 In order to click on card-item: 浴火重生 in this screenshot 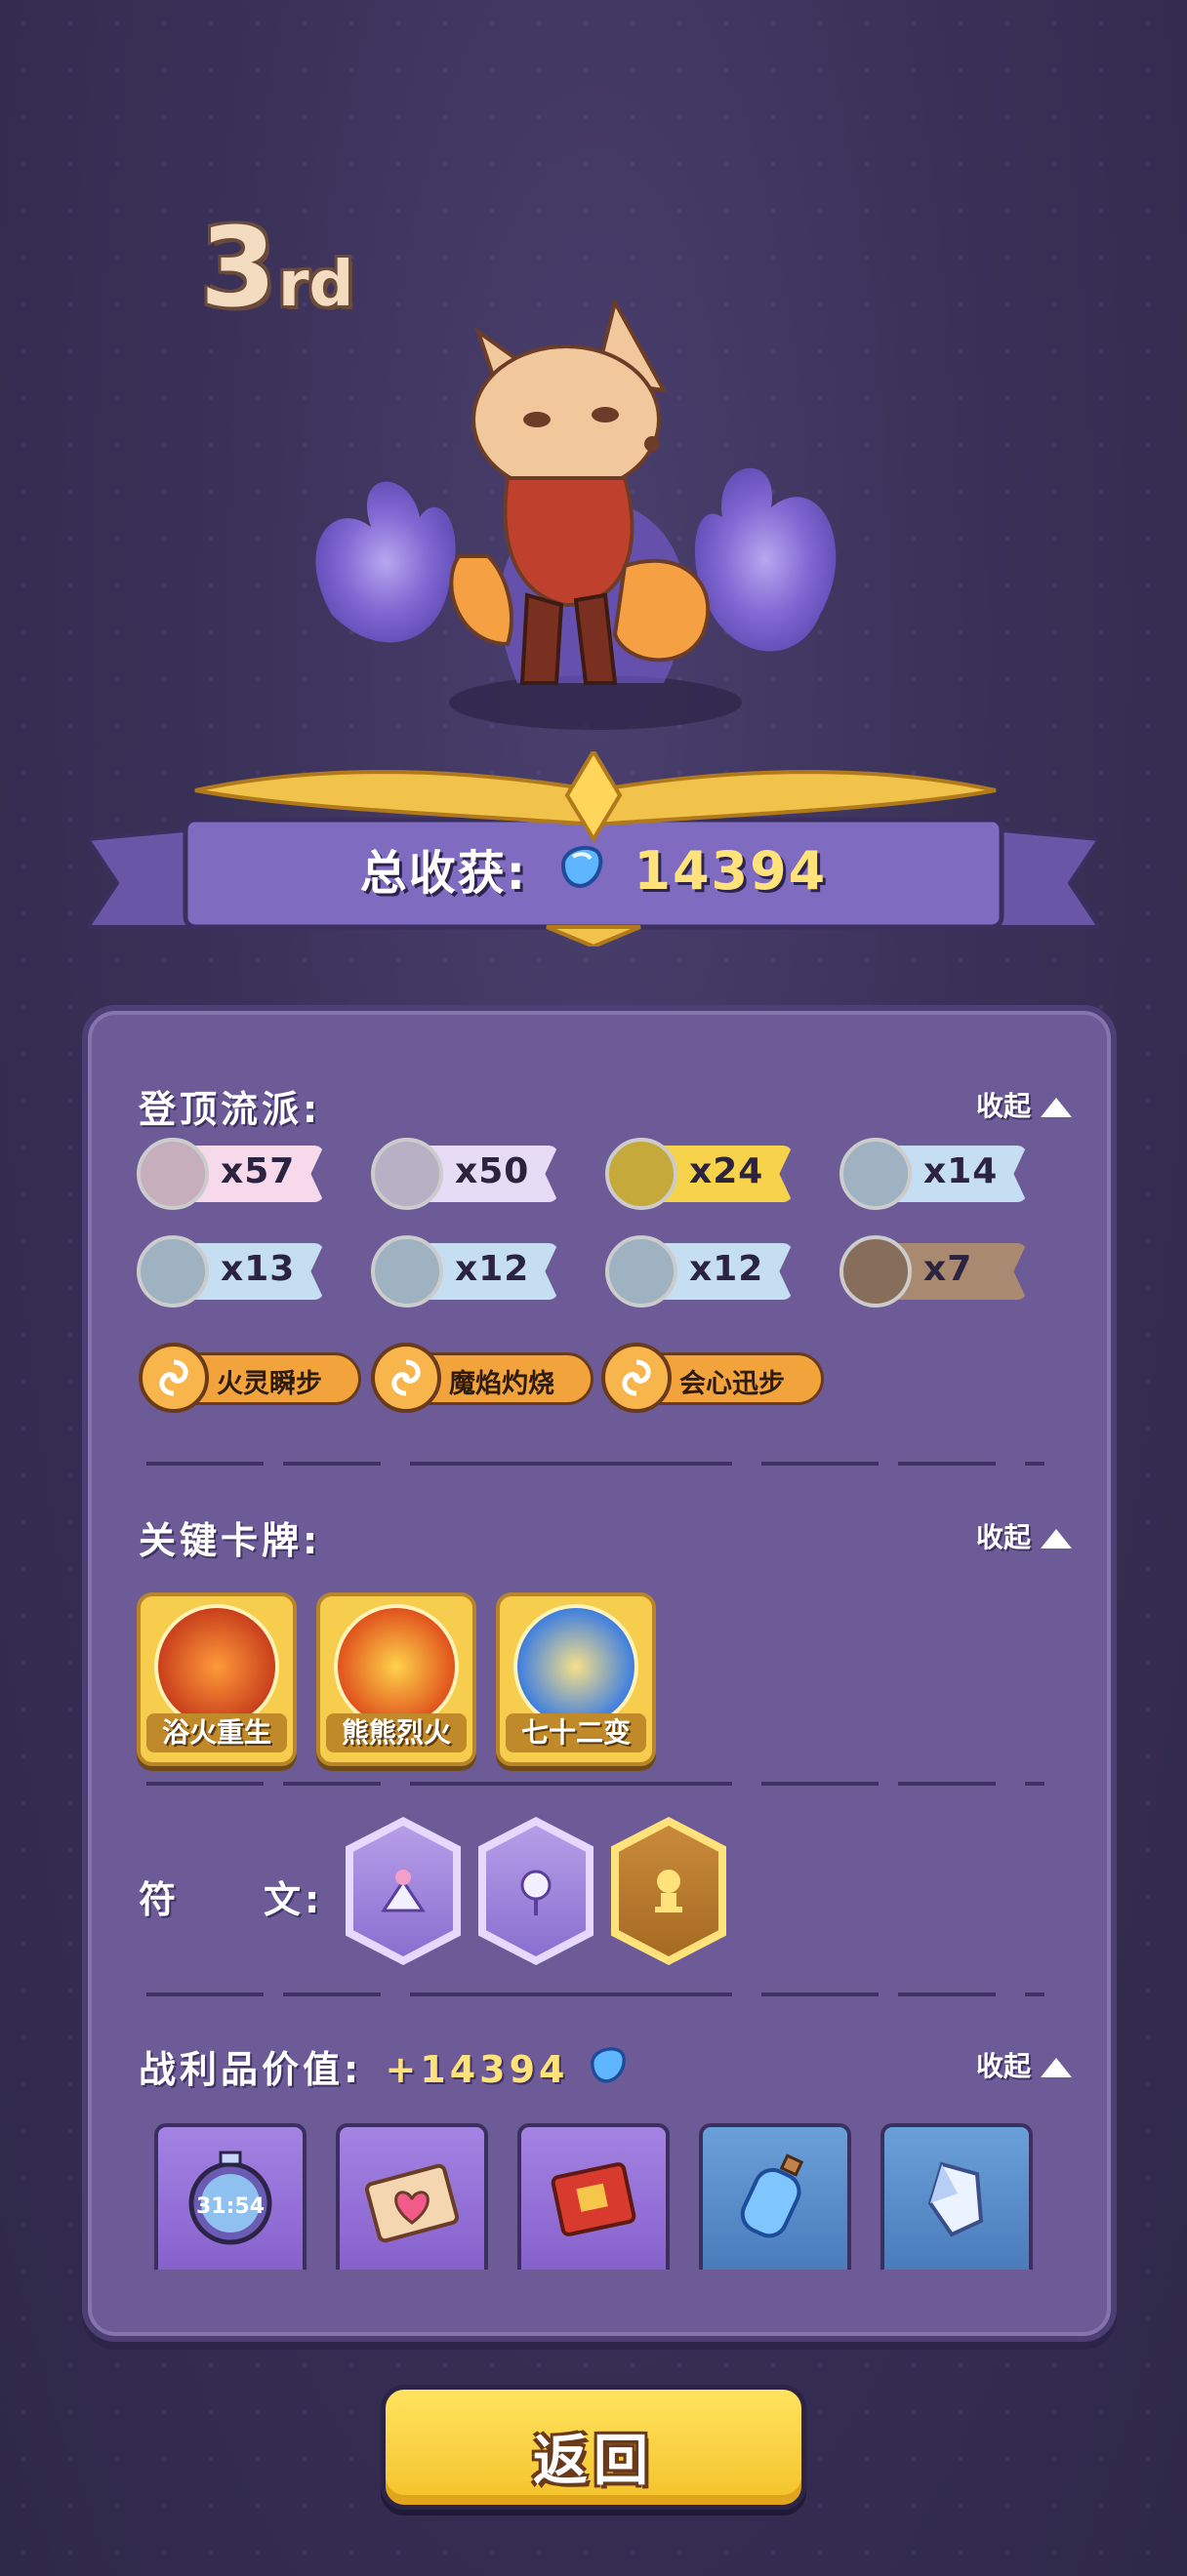, I will do `click(217, 1679)`.